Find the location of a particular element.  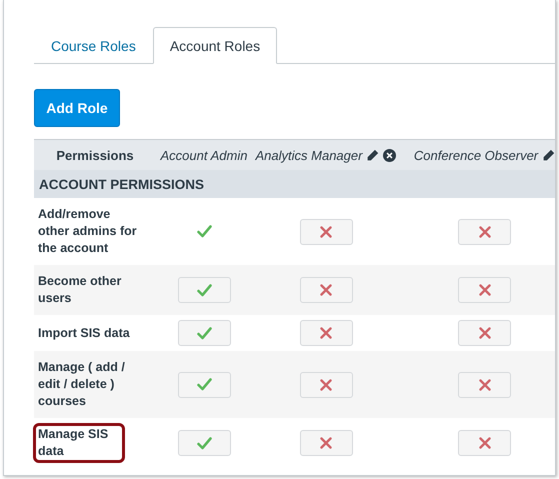

column-header: Conference Observer is located at coordinates (476, 155).